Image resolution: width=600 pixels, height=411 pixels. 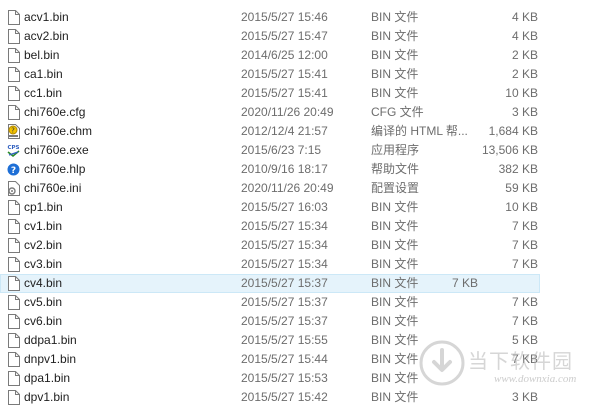 I want to click on file-row: cc1.bin 2015/5/27 15:41 BIN 文件 10 KB, so click(x=300, y=93).